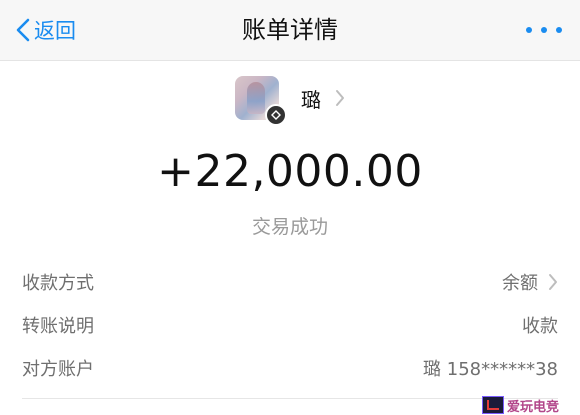 Image resolution: width=580 pixels, height=415 pixels. I want to click on detail-value: 璐 158******38, so click(490, 369).